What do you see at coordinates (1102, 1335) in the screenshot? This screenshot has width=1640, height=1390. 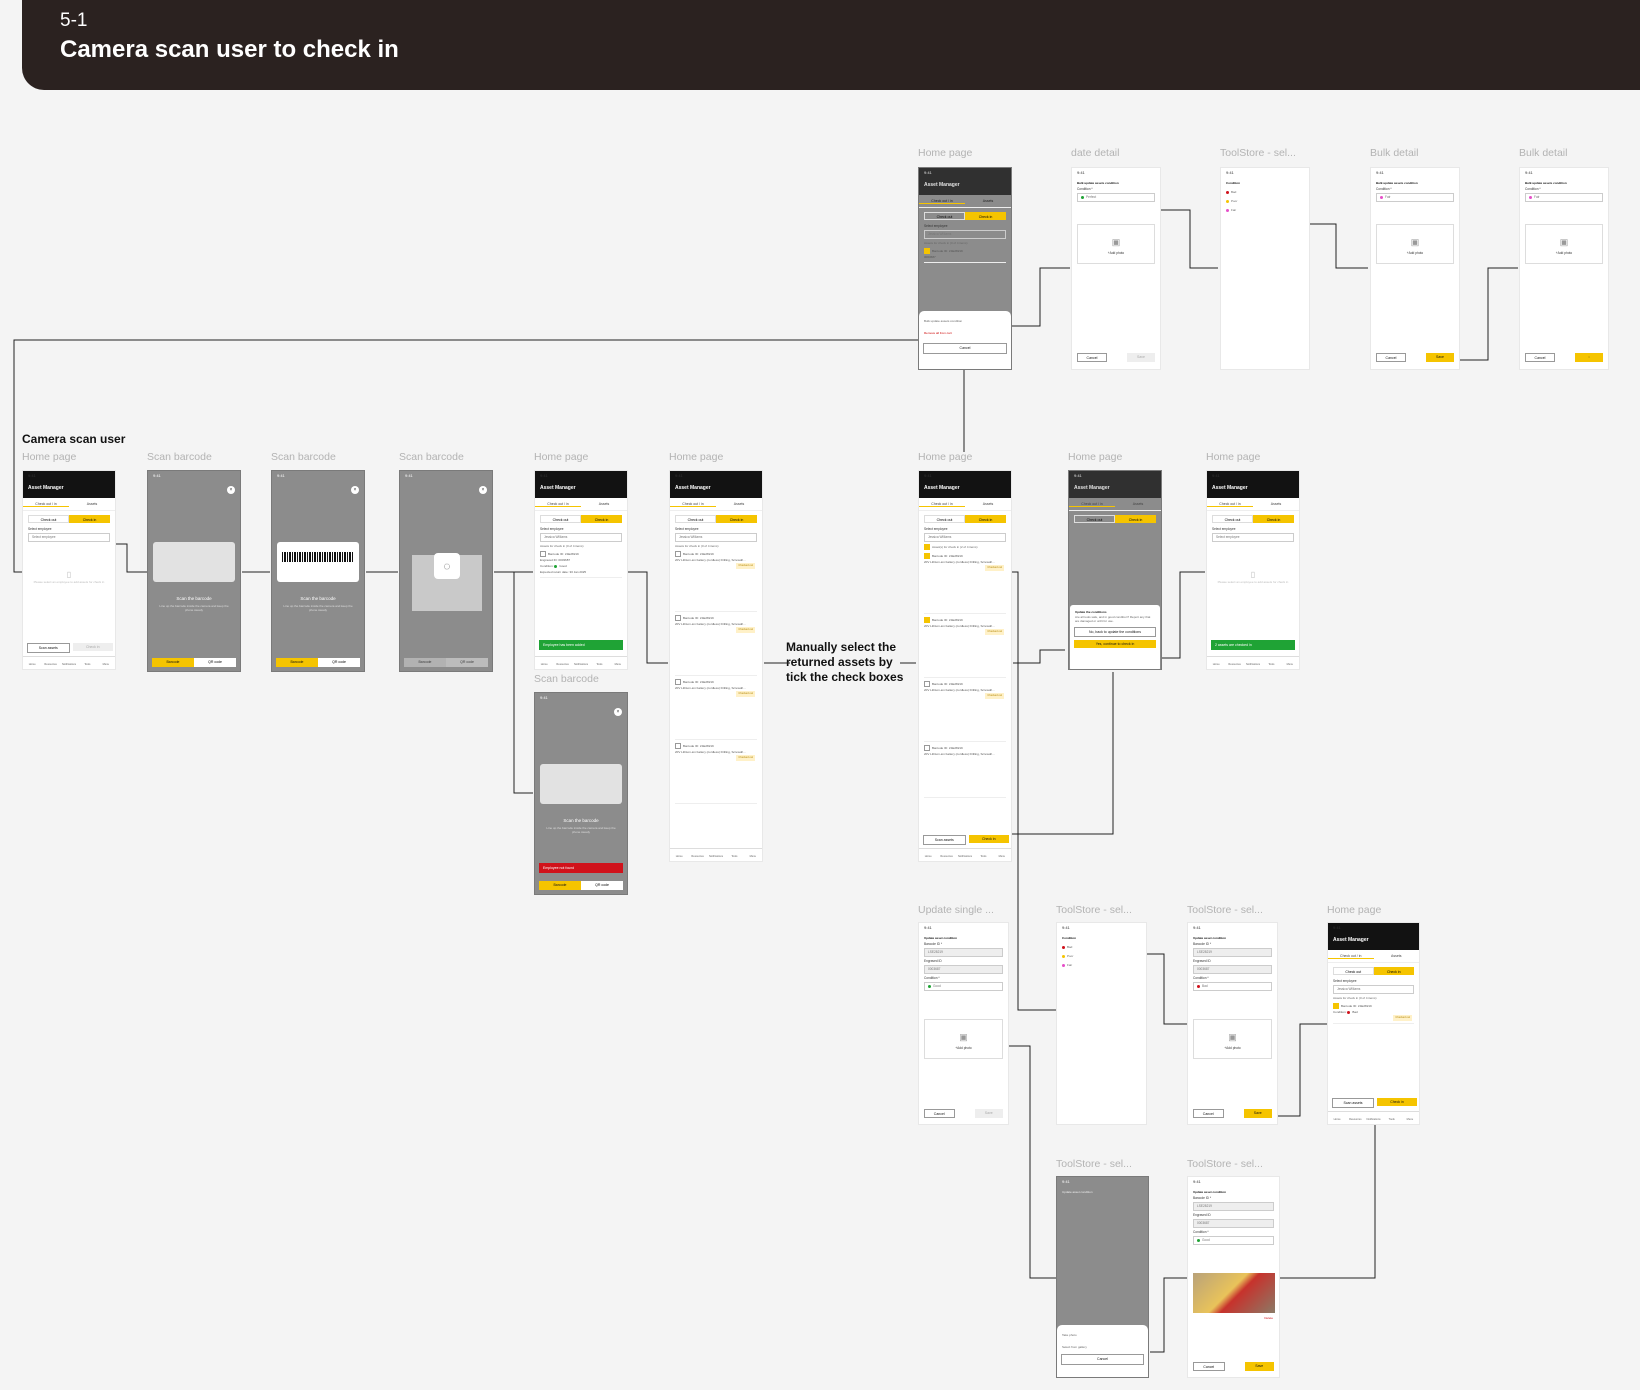 I see `take-photo-option: Take photo` at bounding box center [1102, 1335].